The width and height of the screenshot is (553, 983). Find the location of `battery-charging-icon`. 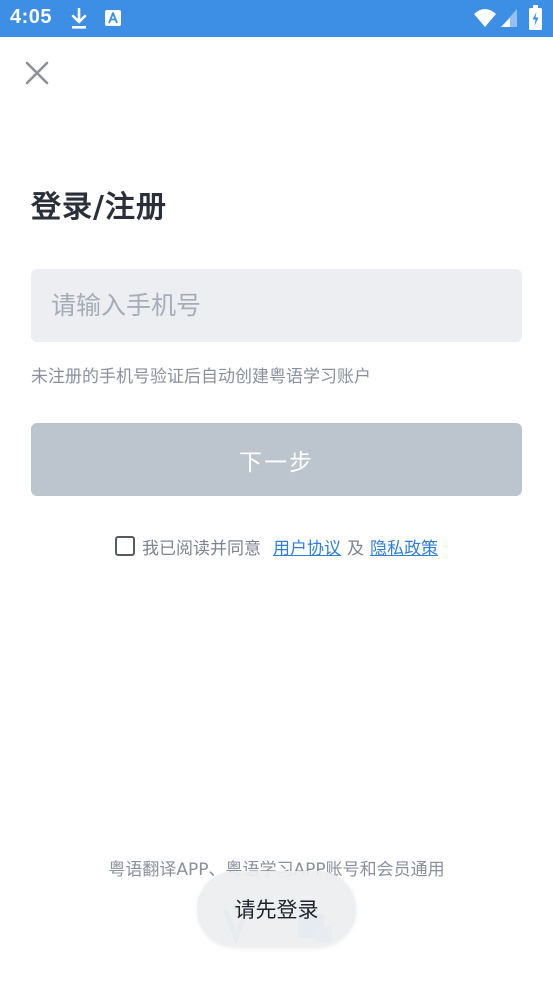

battery-charging-icon is located at coordinates (535, 17).